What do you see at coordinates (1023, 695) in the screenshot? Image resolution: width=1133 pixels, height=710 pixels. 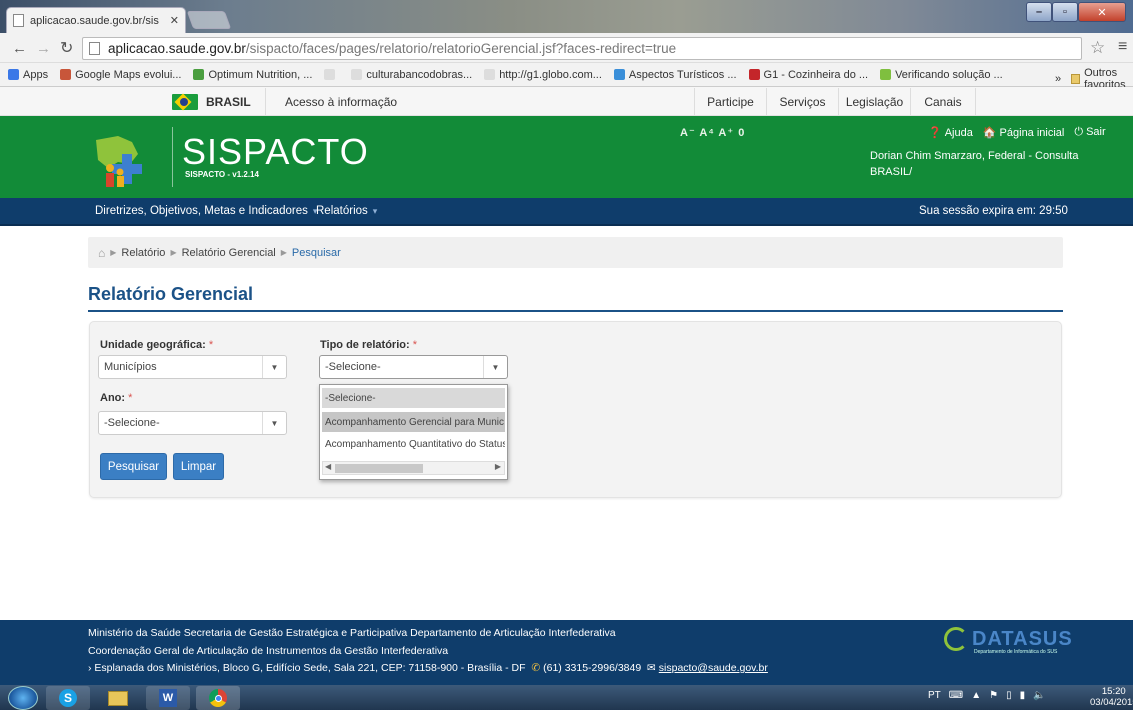 I see `signal-icon: ▮` at bounding box center [1023, 695].